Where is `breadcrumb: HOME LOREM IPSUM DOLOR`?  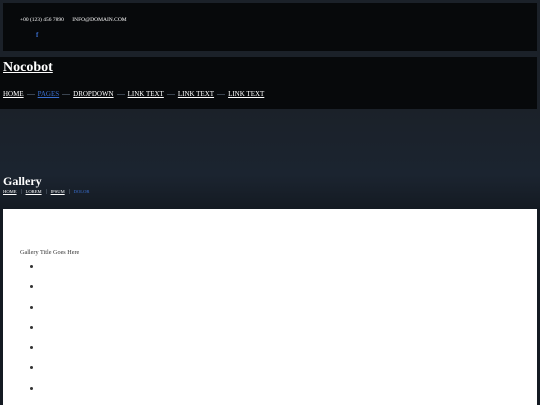 breadcrumb: HOME LOREM IPSUM DOLOR is located at coordinates (46, 191).